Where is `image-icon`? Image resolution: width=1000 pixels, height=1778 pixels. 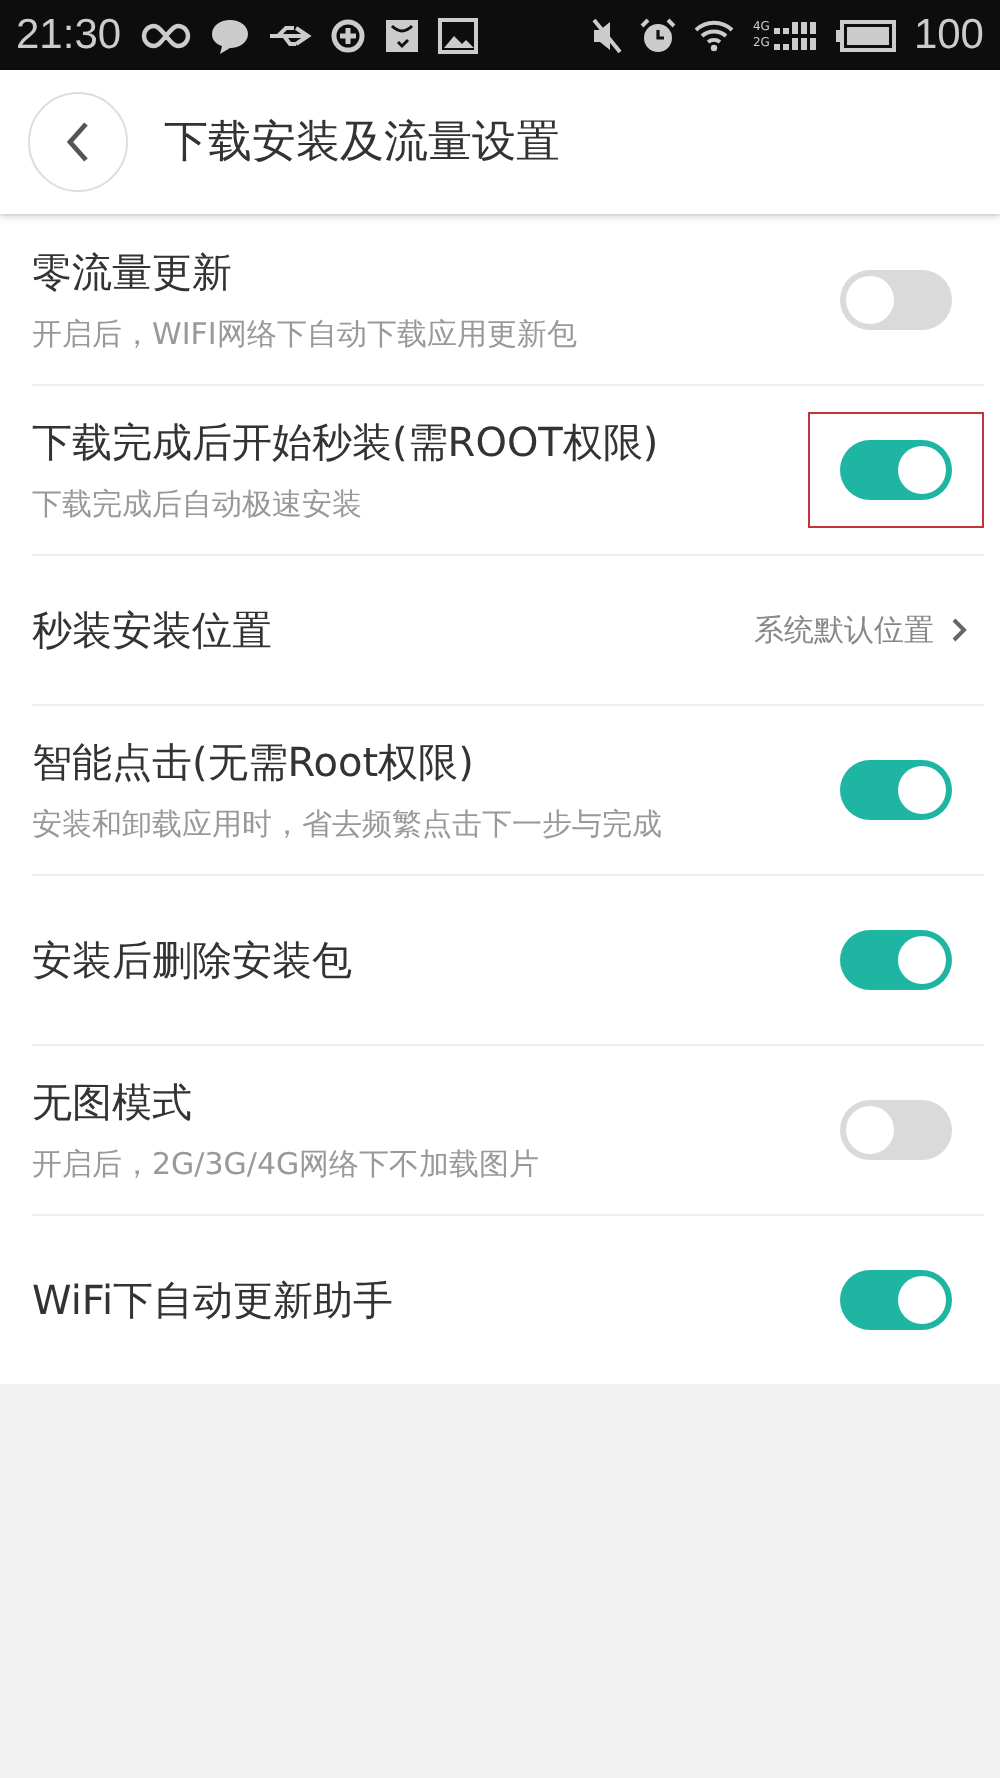 image-icon is located at coordinates (457, 35).